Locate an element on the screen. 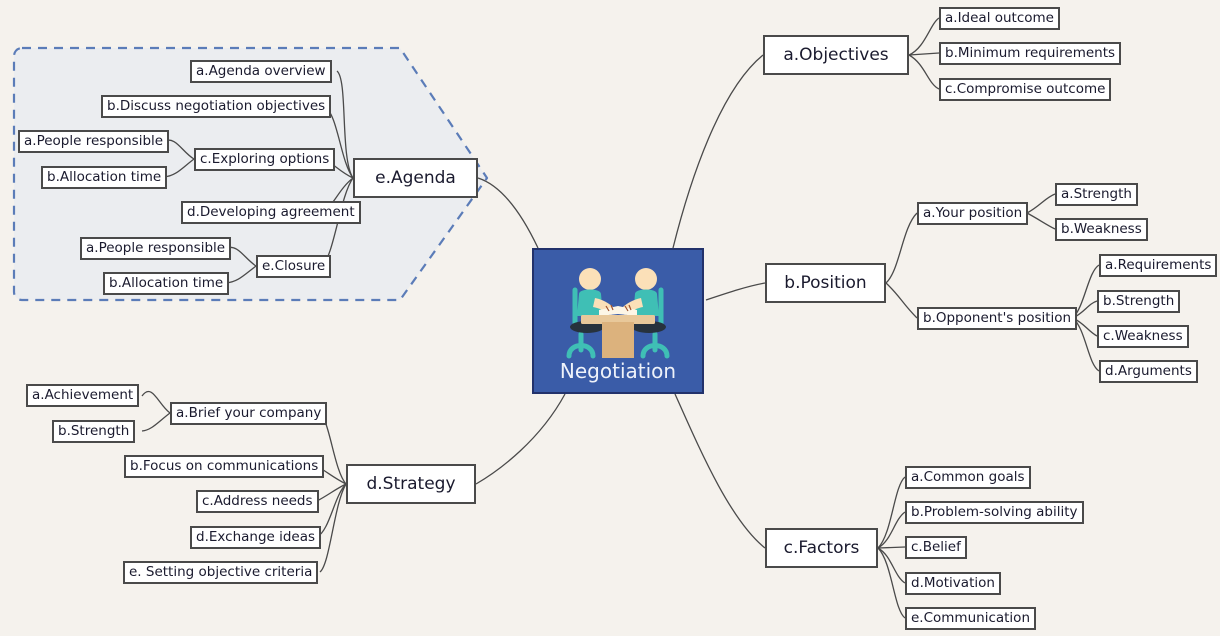  leaf-brief-strength: b.Strength is located at coordinates (94, 431).